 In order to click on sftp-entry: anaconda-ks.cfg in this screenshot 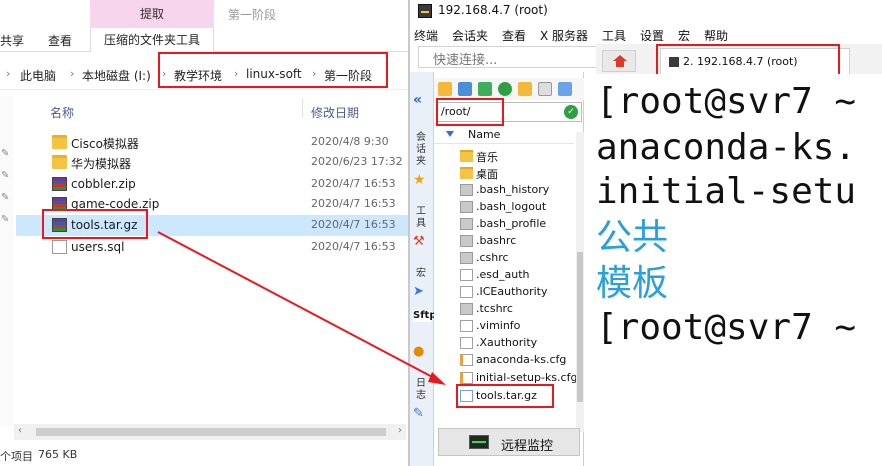, I will do `click(504, 360)`.